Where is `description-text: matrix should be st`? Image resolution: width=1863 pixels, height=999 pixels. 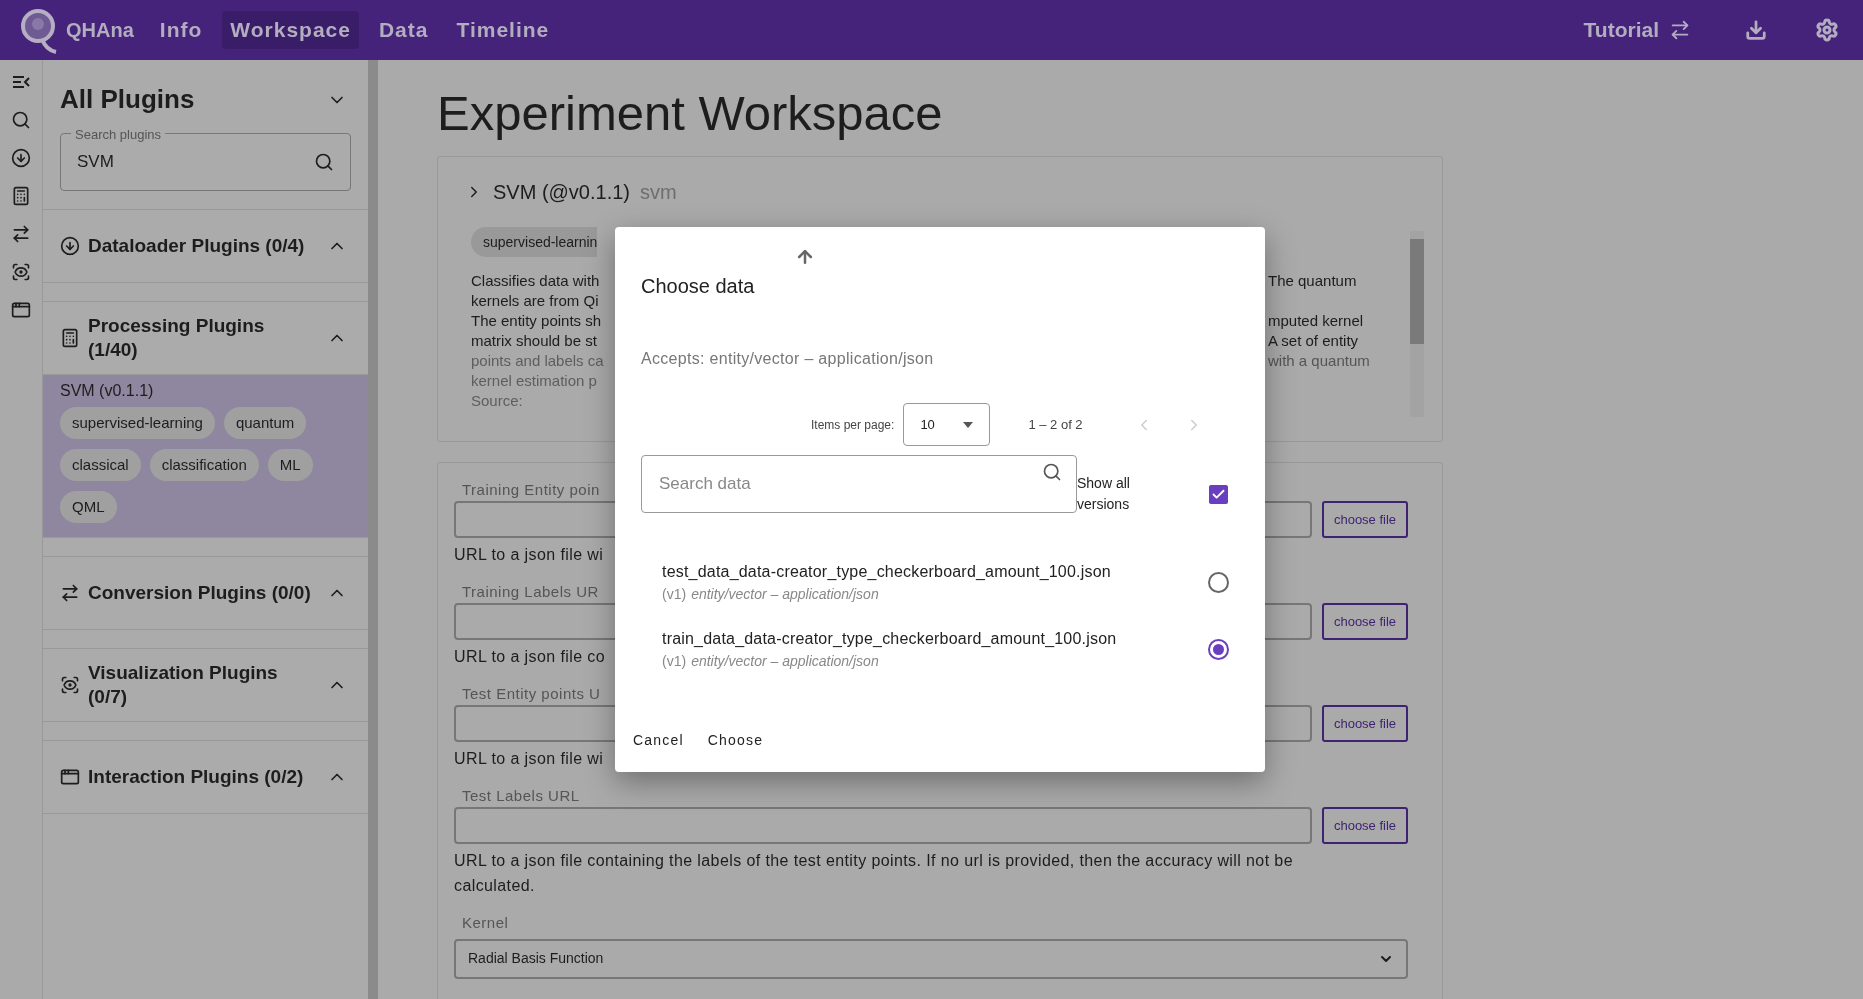
description-text: matrix should be st is located at coordinates (534, 340).